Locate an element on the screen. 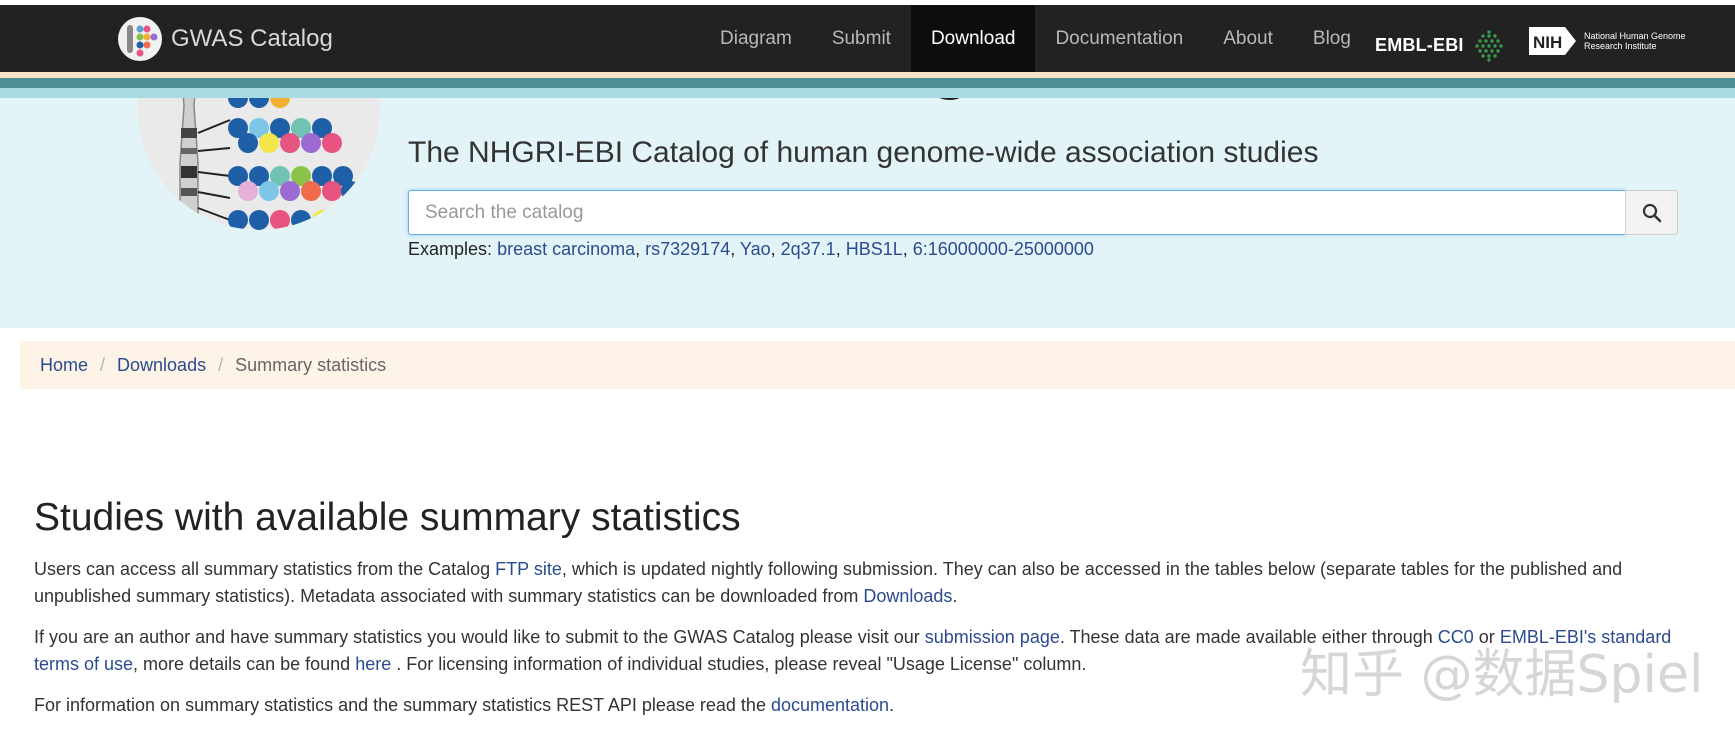 The width and height of the screenshot is (1735, 740). nav-blog: Blog is located at coordinates (1332, 38).